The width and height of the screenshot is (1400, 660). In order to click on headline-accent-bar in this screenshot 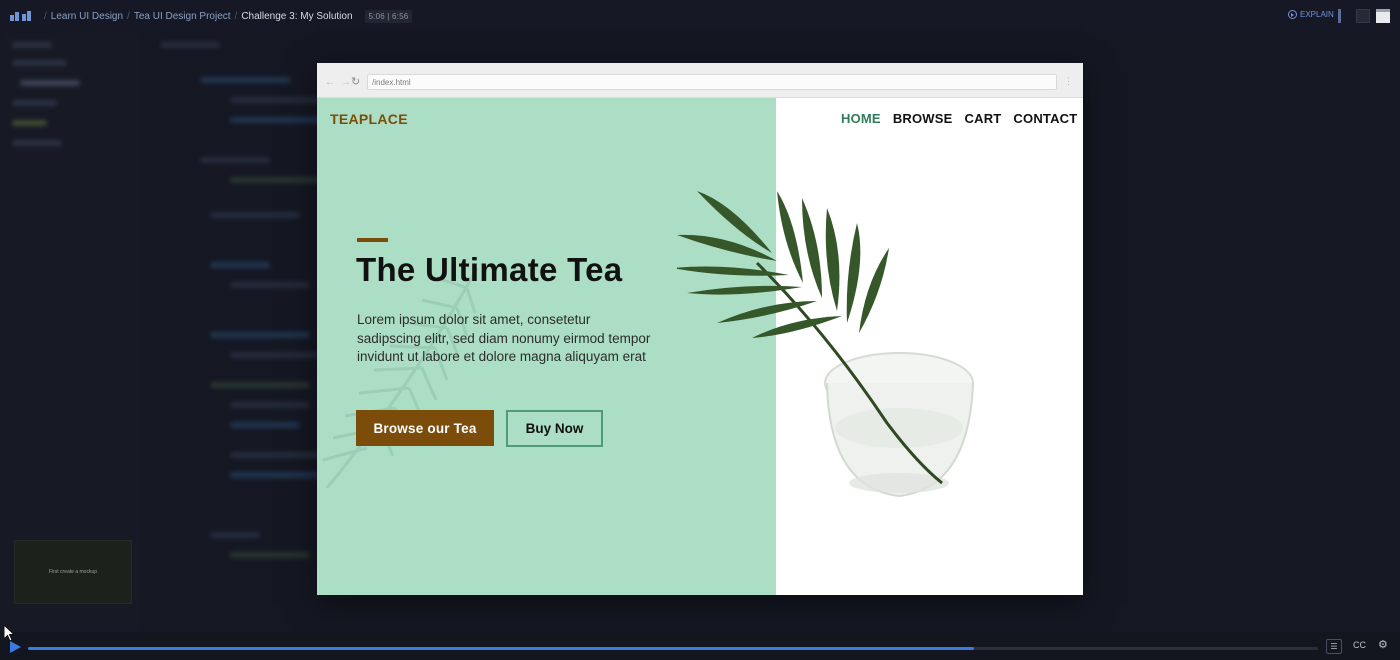, I will do `click(372, 240)`.